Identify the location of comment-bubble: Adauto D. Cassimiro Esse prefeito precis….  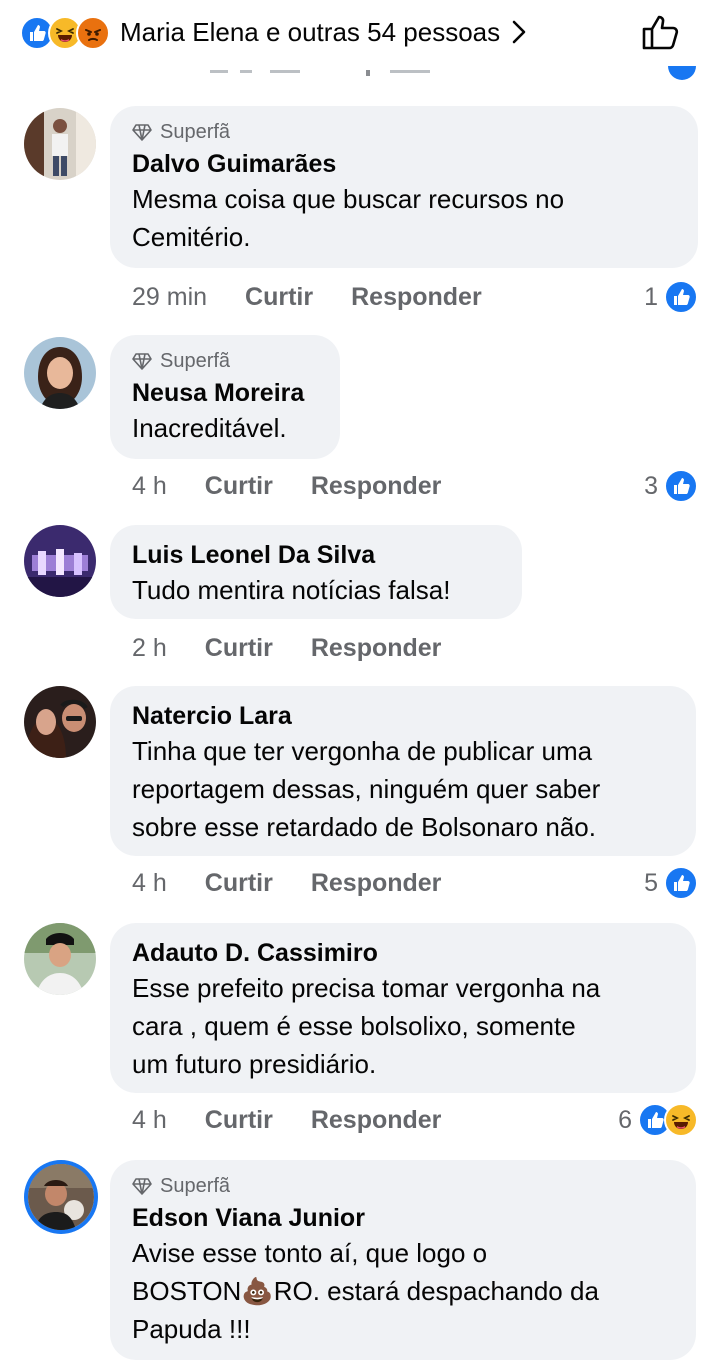
(403, 1008).